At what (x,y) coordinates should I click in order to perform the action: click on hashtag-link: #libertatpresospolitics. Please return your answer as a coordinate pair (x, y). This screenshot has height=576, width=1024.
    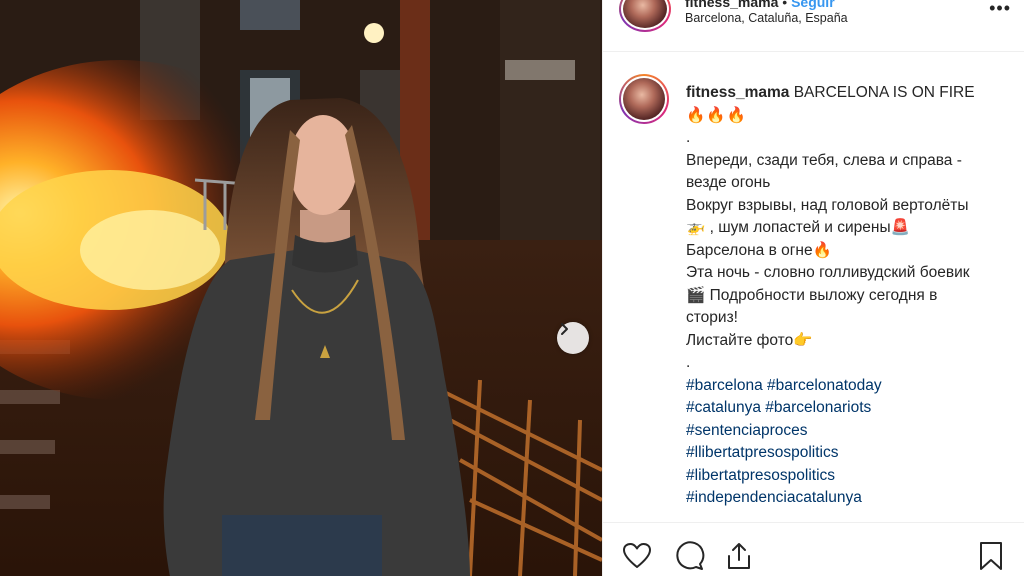
    Looking at the image, I should click on (836, 476).